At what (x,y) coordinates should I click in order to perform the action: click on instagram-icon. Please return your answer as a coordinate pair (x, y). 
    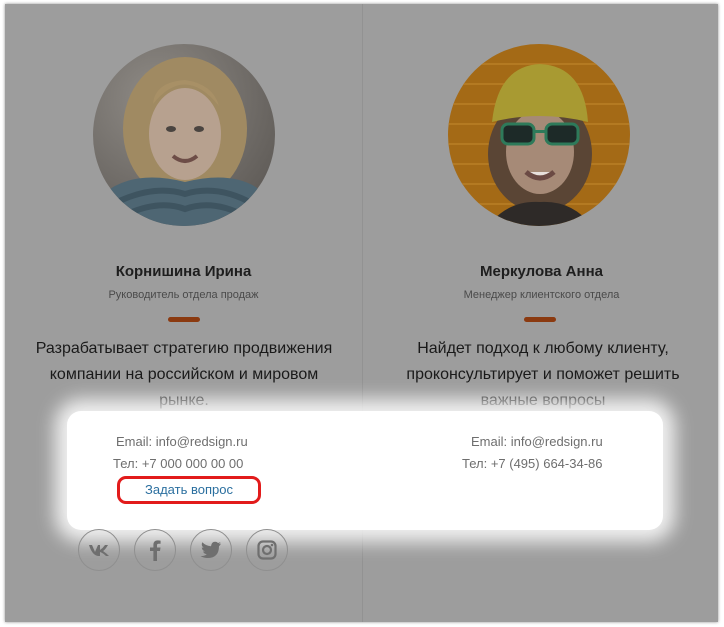
    Looking at the image, I should click on (267, 550).